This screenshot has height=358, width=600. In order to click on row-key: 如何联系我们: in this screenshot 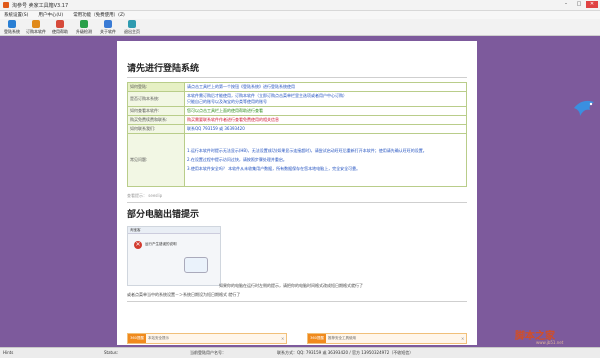, I will do `click(156, 129)`.